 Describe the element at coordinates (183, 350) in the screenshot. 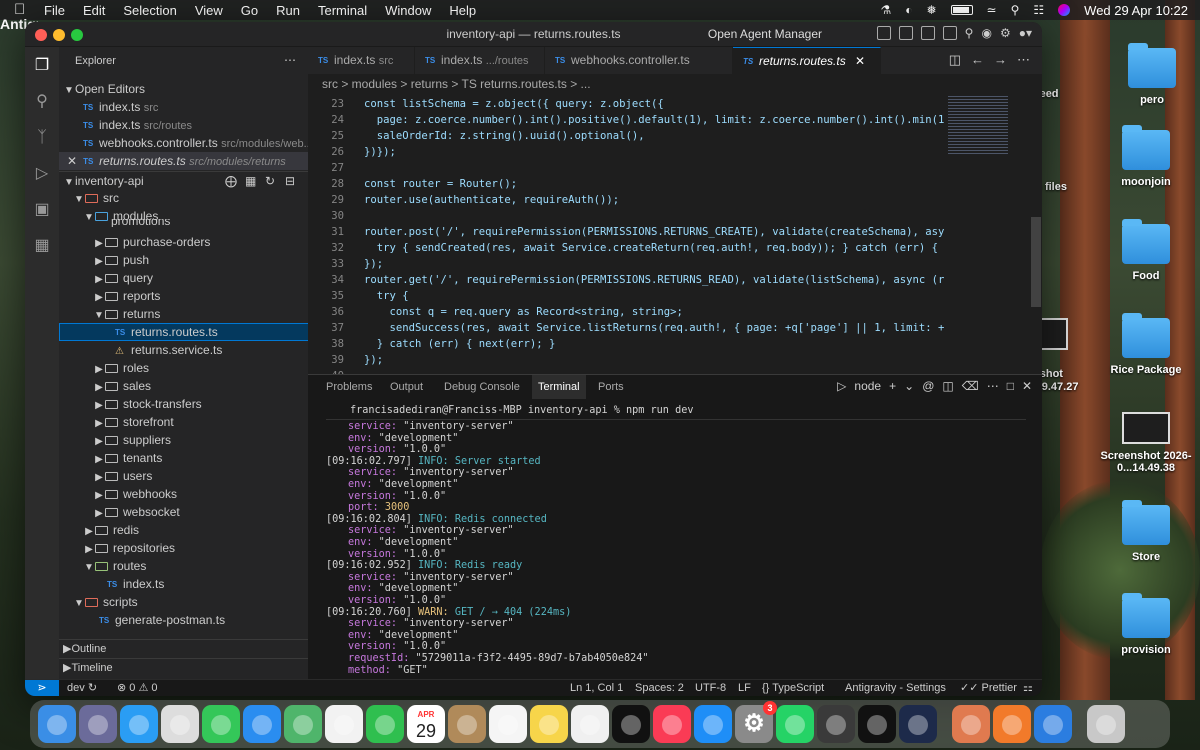

I see `tree-file-returns-service: ⚠ returns.service.ts` at that location.